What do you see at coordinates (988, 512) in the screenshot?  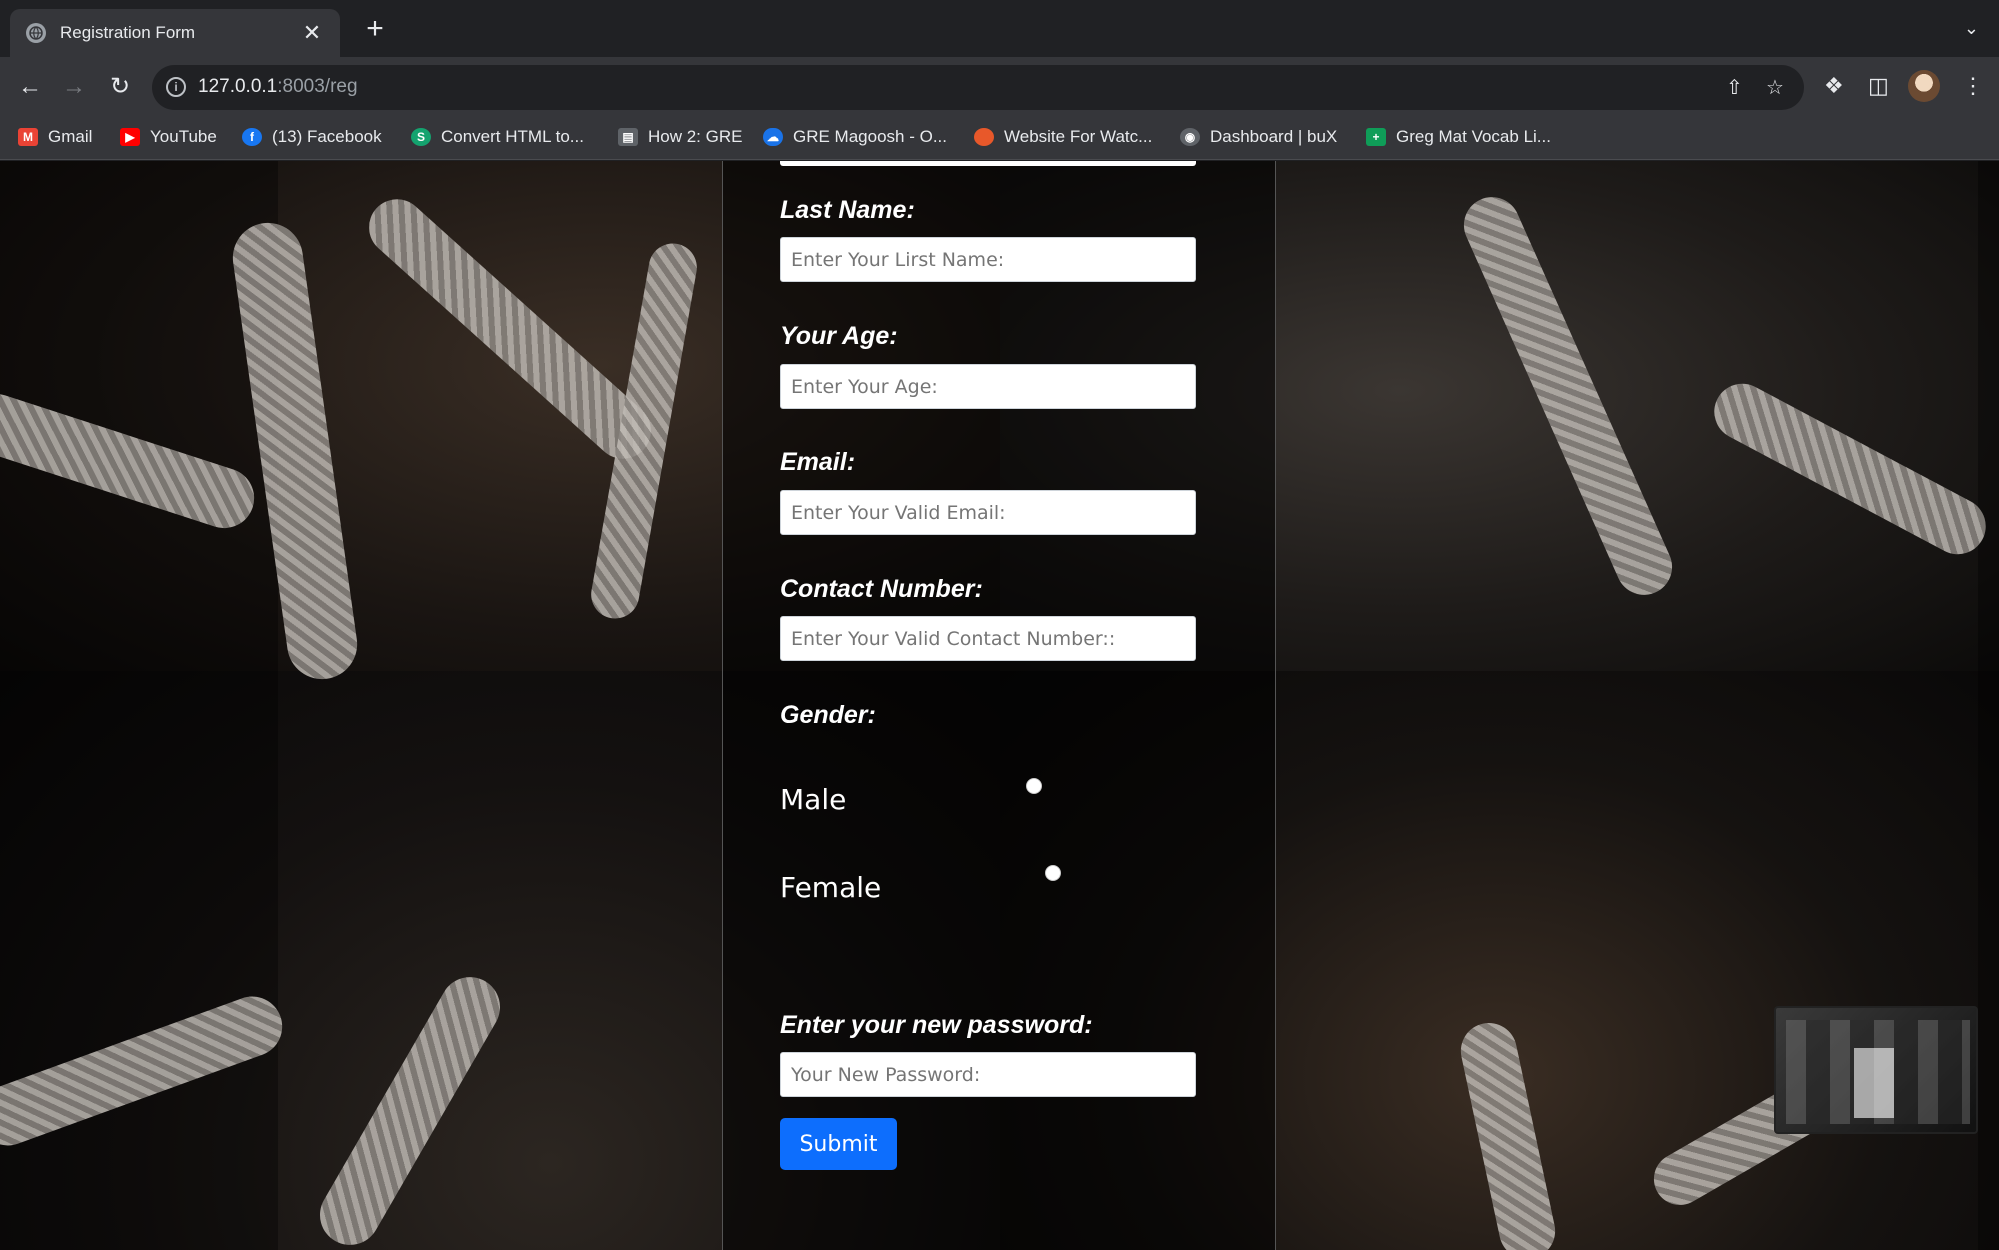 I see `email-input` at bounding box center [988, 512].